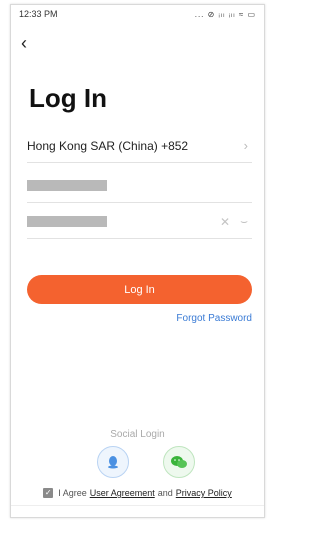 The image size is (320, 533). What do you see at coordinates (137, 14) in the screenshot?
I see `status-bar: 12:33 PM ... ⊘ ᵢₗₗ ᵢₗₗ ≈ ▭` at bounding box center [137, 14].